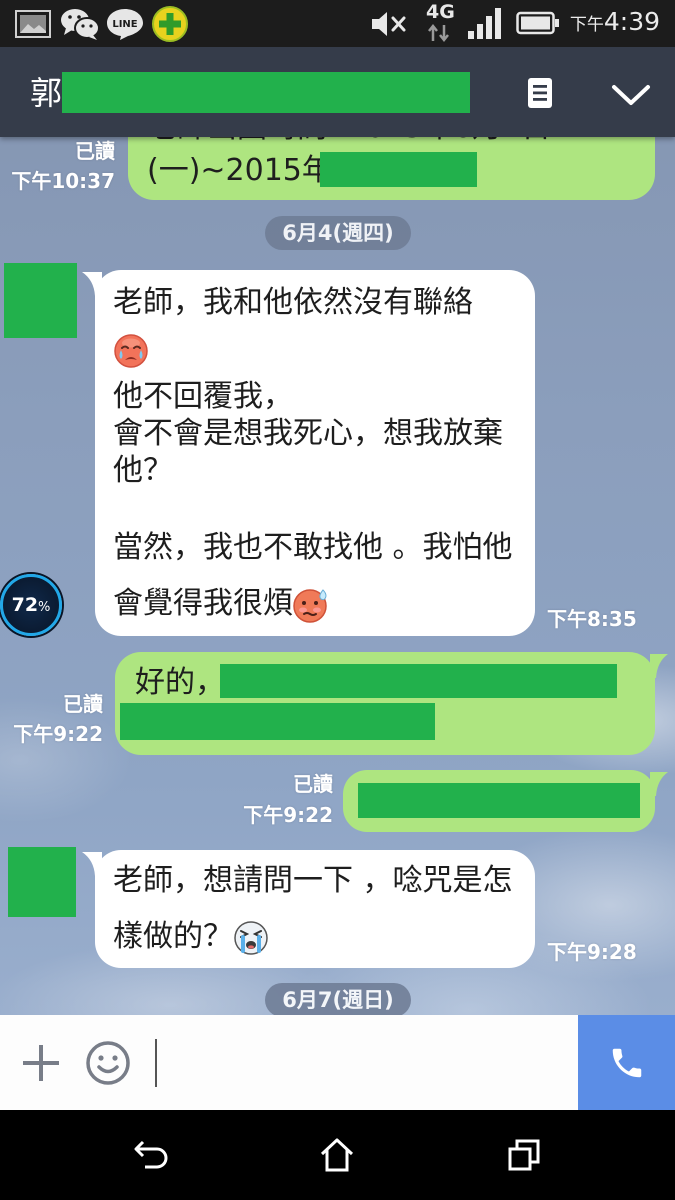 This screenshot has width=675, height=1200. I want to click on message-input-field, so click(156, 1063).